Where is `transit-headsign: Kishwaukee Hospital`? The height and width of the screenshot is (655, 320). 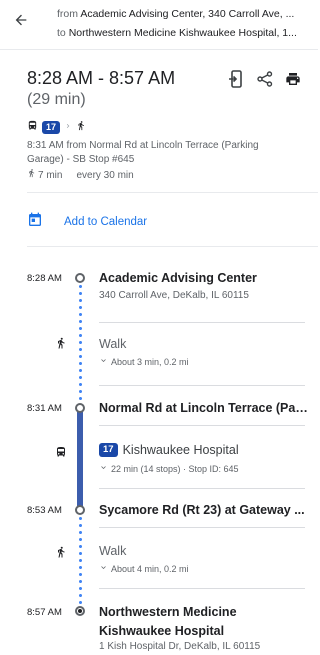 transit-headsign: Kishwaukee Hospital is located at coordinates (180, 450).